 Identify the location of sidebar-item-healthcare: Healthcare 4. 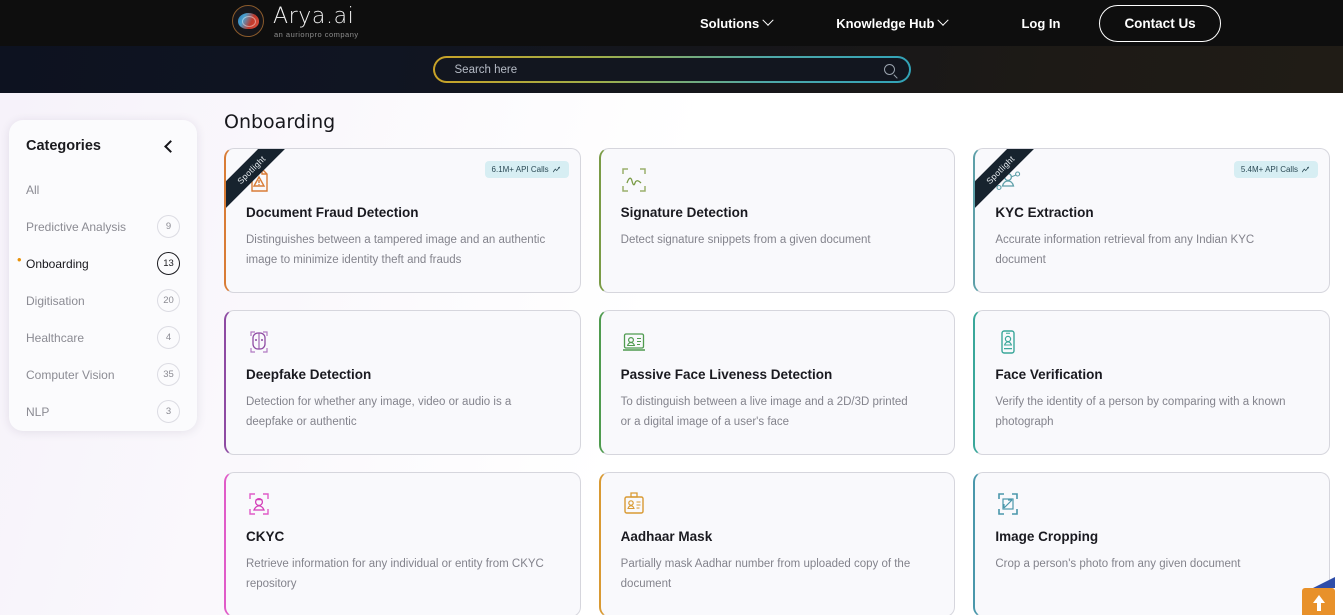
(103, 337).